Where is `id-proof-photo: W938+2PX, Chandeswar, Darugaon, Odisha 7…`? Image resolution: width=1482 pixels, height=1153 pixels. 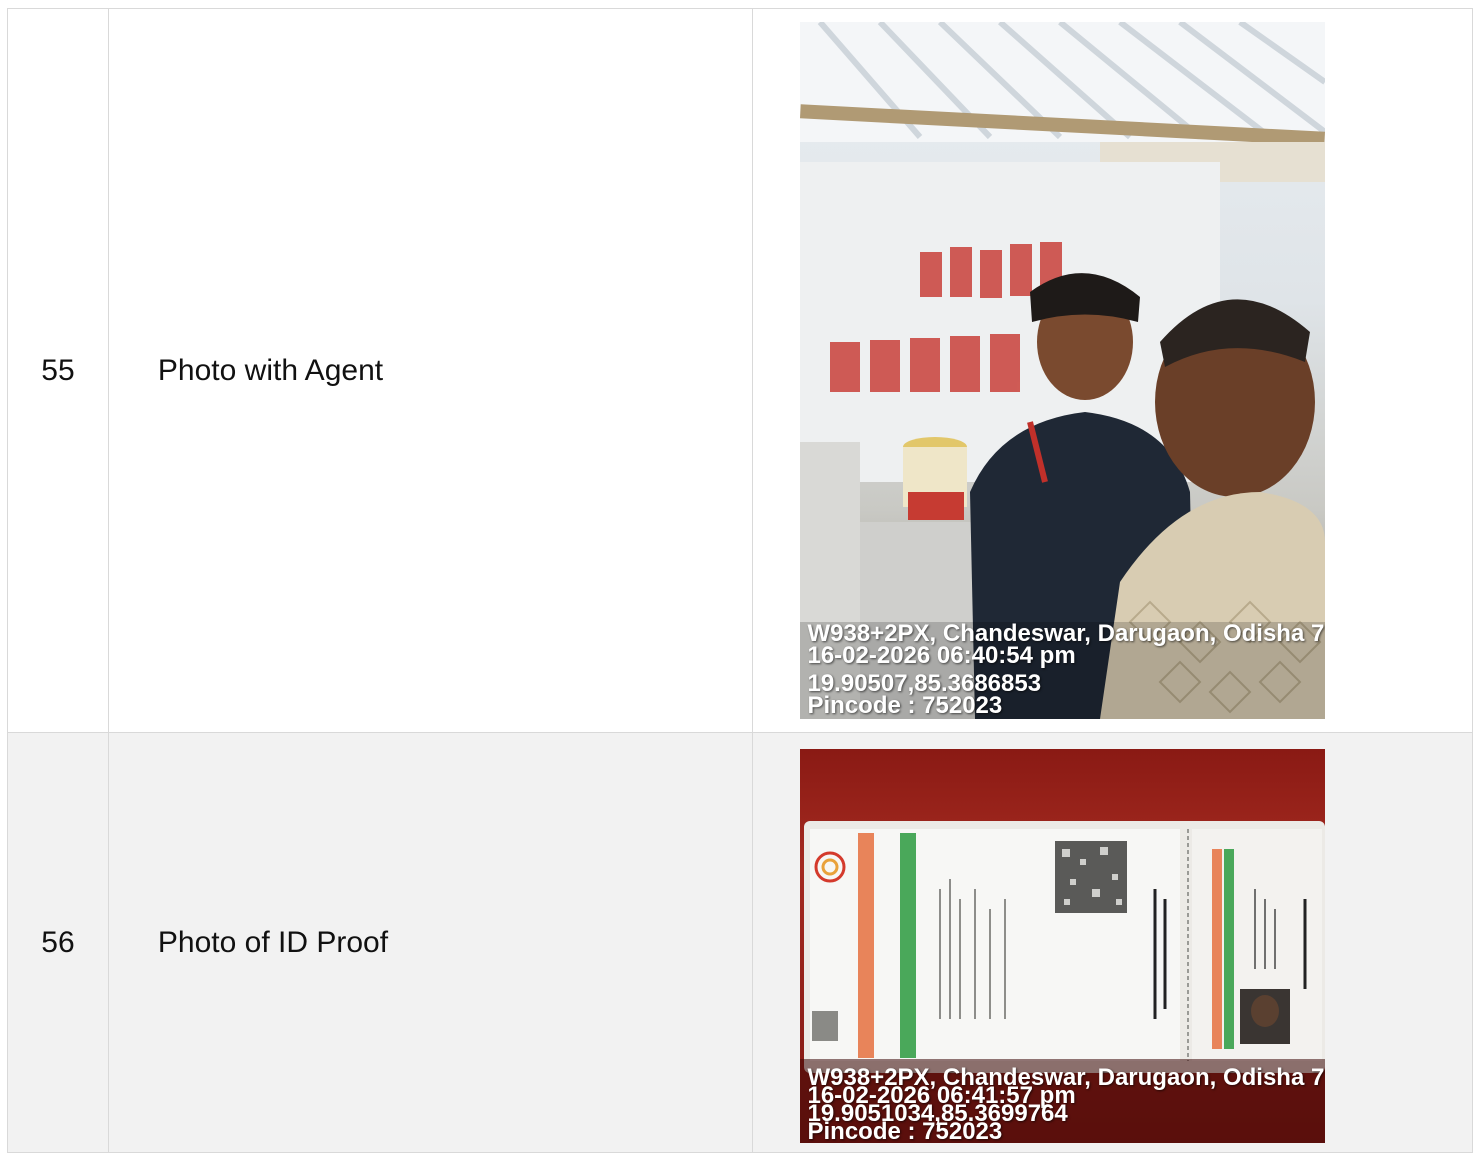
id-proof-photo: W938+2PX, Chandeswar, Darugaon, Odisha 7… is located at coordinates (1063, 946).